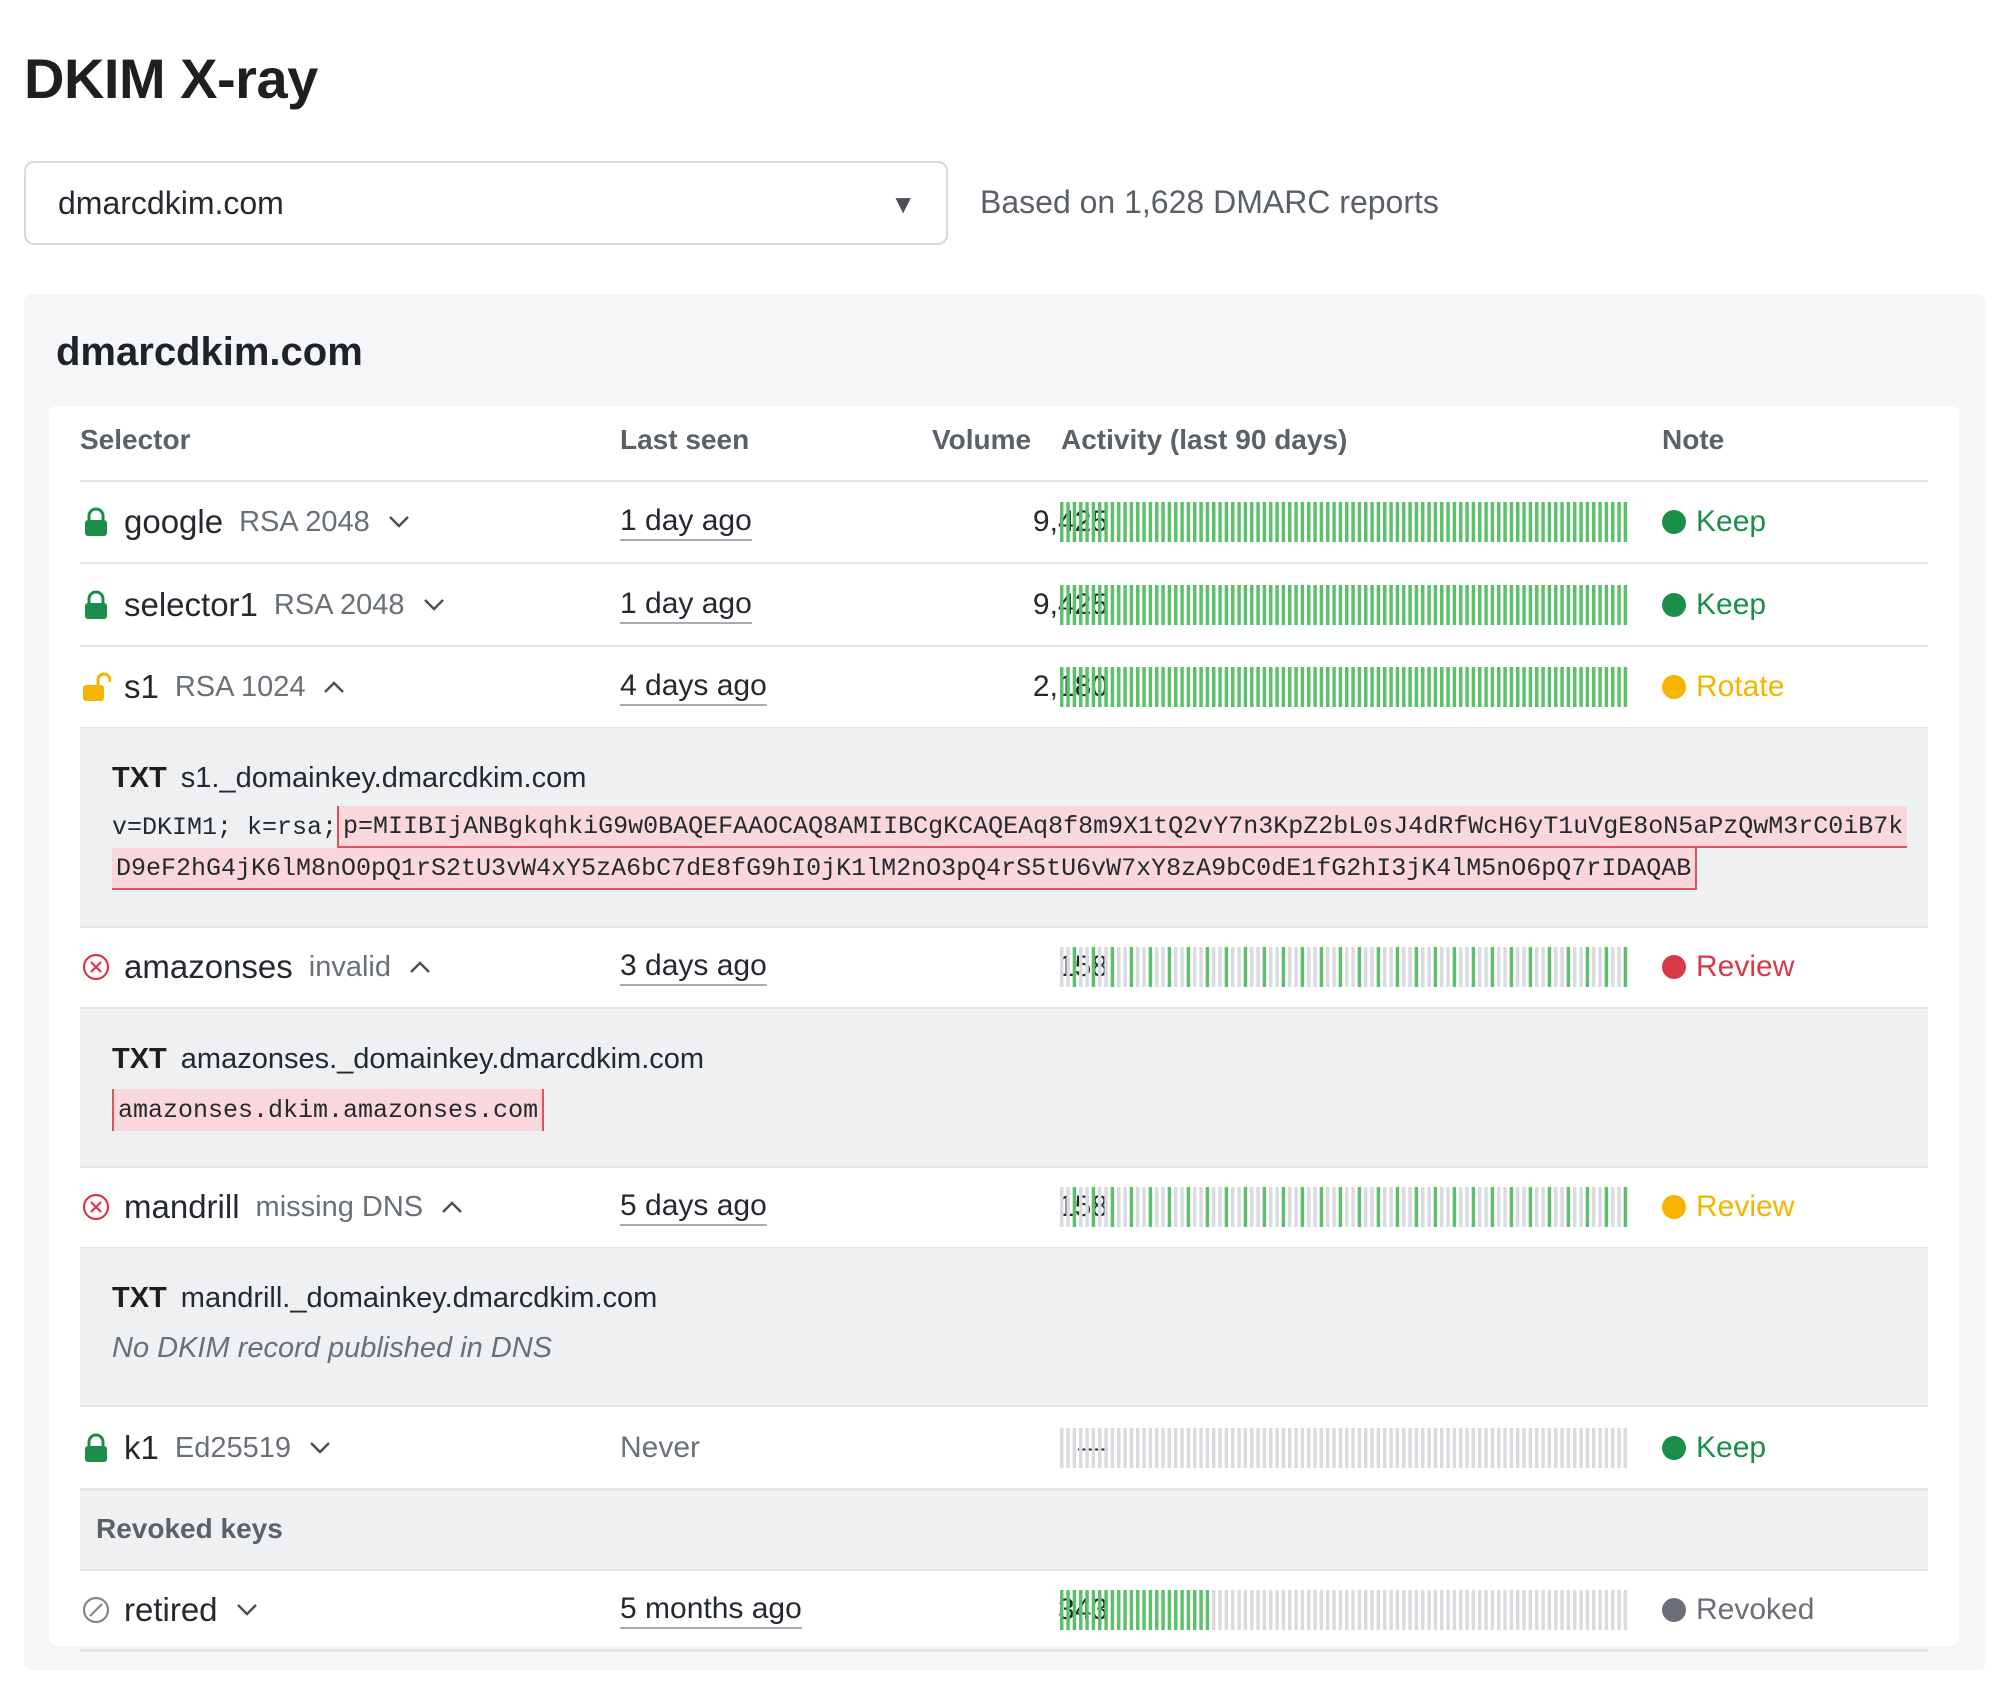  I want to click on selector-row-google: google RSA 2048 1 day ago 9,425 Keep, so click(1004, 522).